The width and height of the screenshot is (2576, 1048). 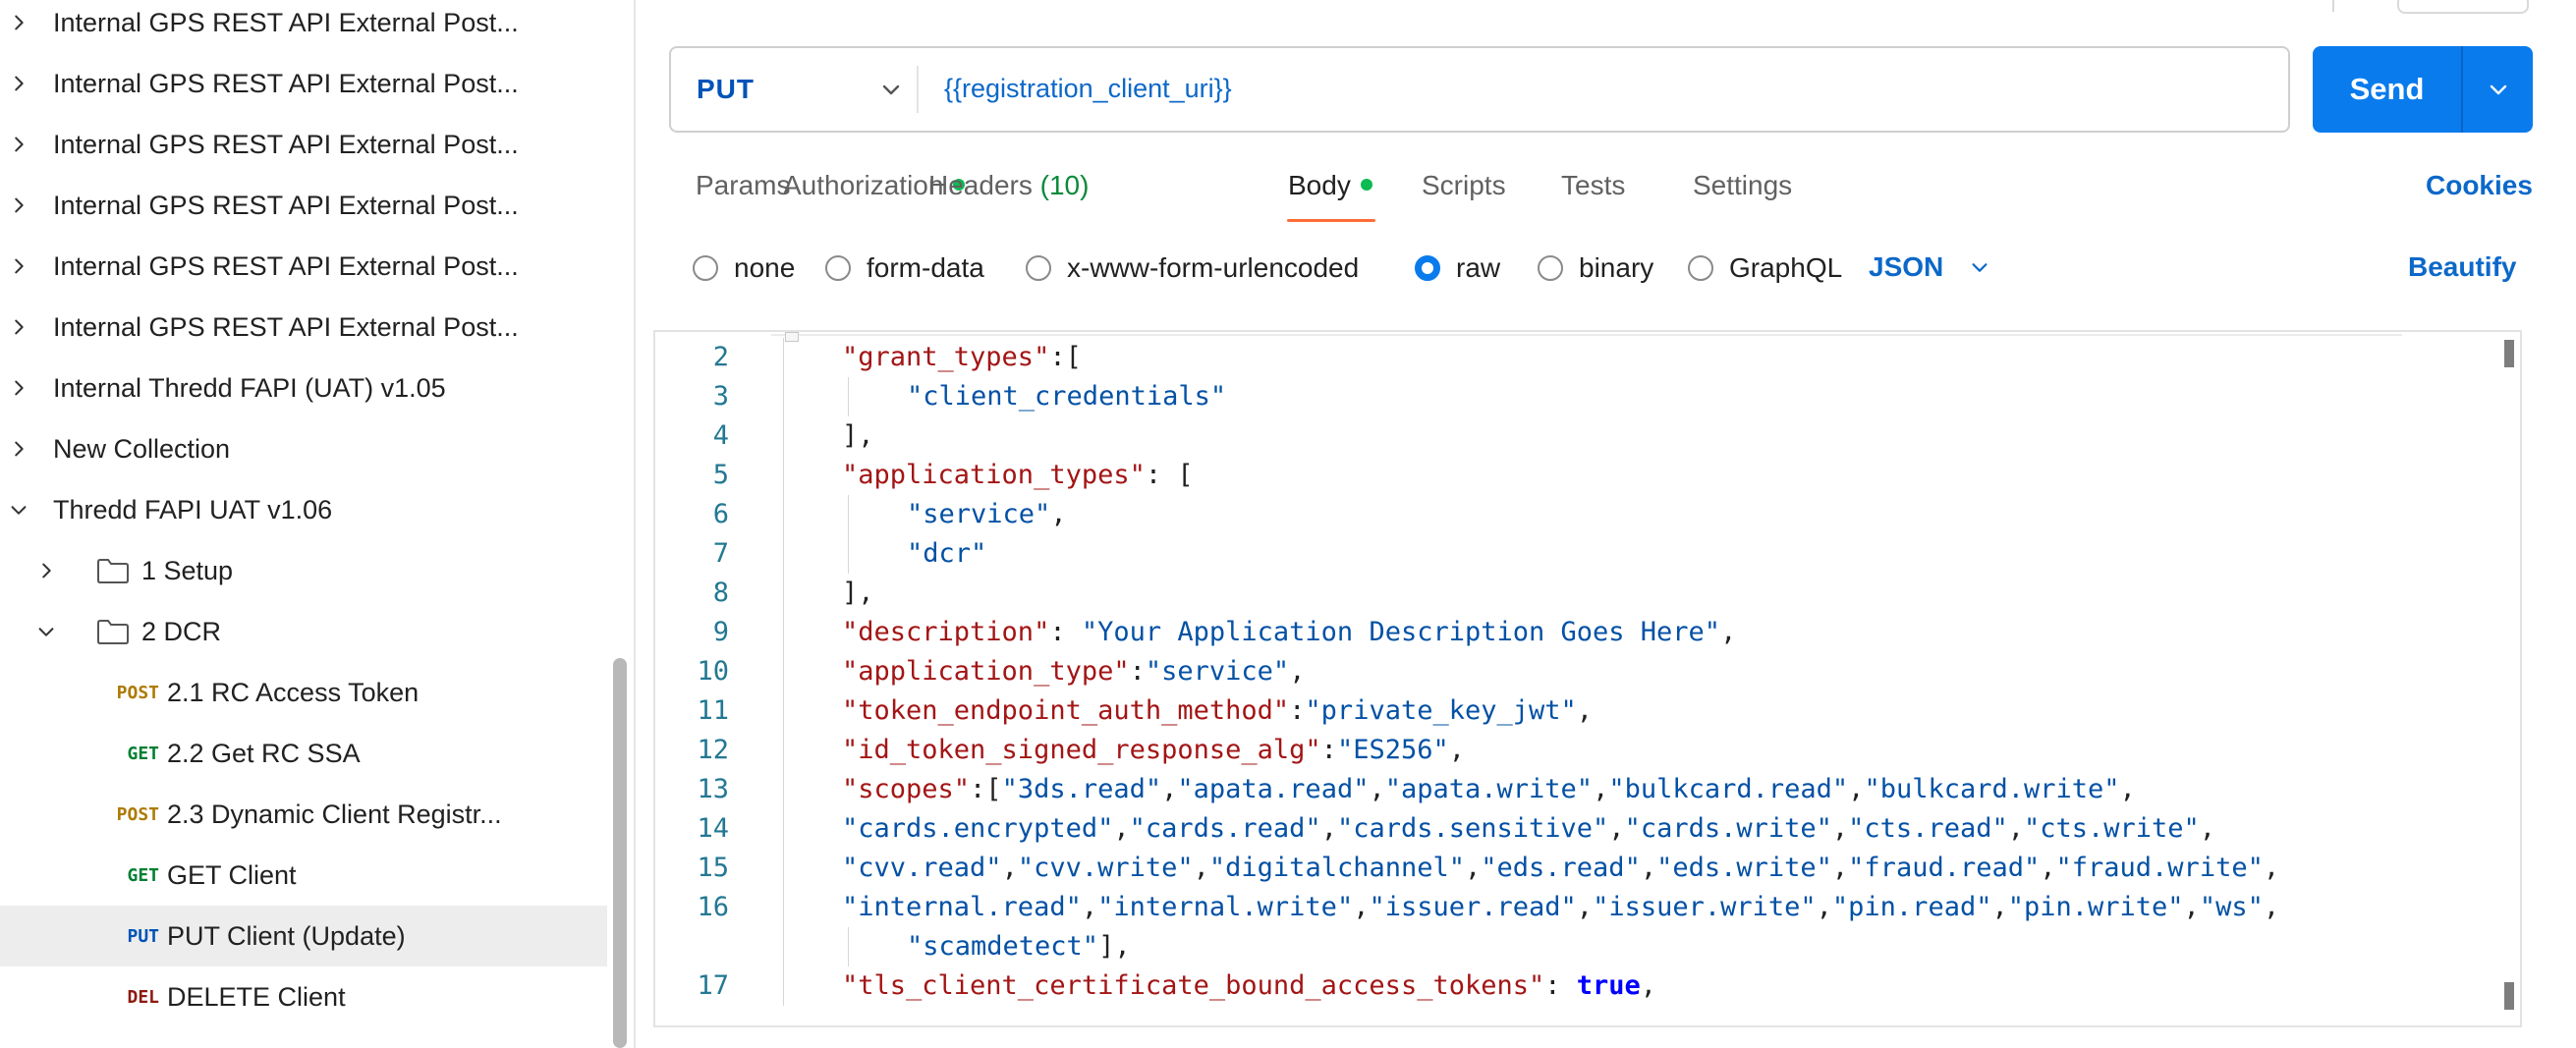 I want to click on language-select: JSON, so click(x=1929, y=267).